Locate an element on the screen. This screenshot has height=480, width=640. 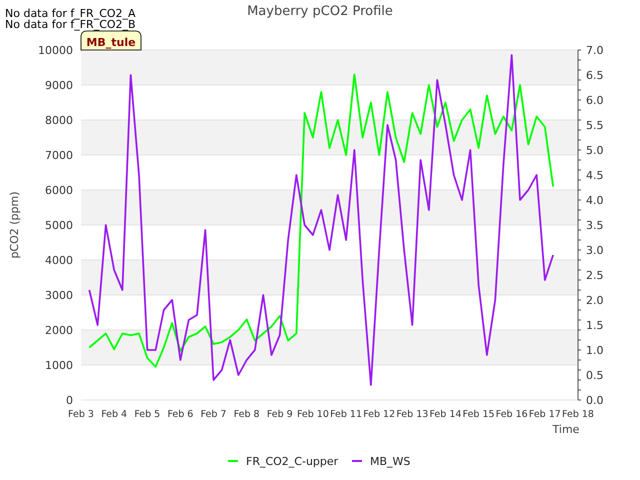
notice-text: No data for f_FR_CO2_A is located at coordinates (70, 13).